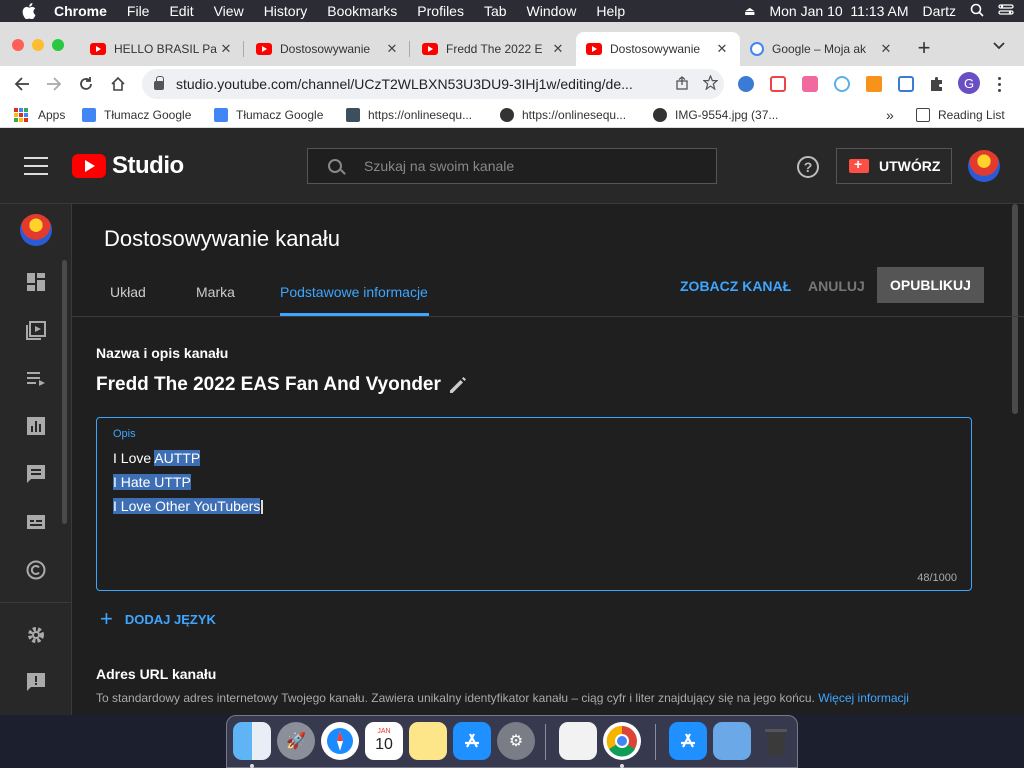 The width and height of the screenshot is (1024, 768). Describe the element at coordinates (842, 84) in the screenshot. I see `target-extension-icon` at that location.